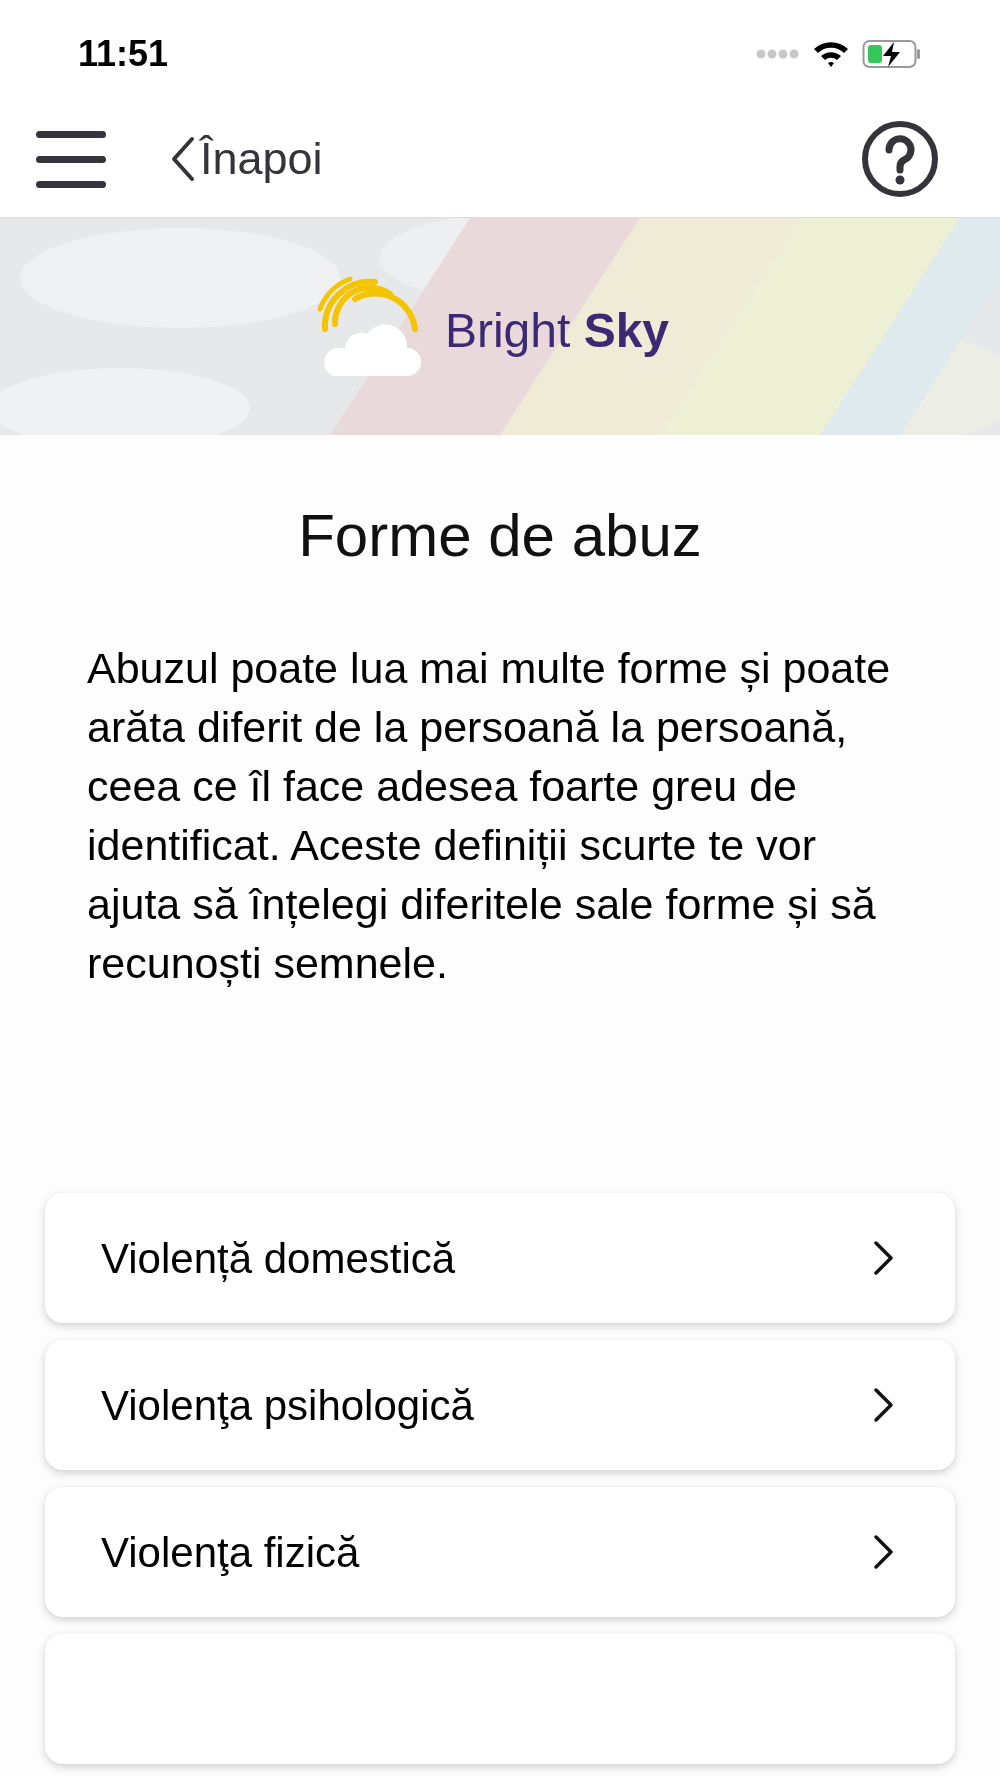  Describe the element at coordinates (900, 158) in the screenshot. I see `help-icon` at that location.